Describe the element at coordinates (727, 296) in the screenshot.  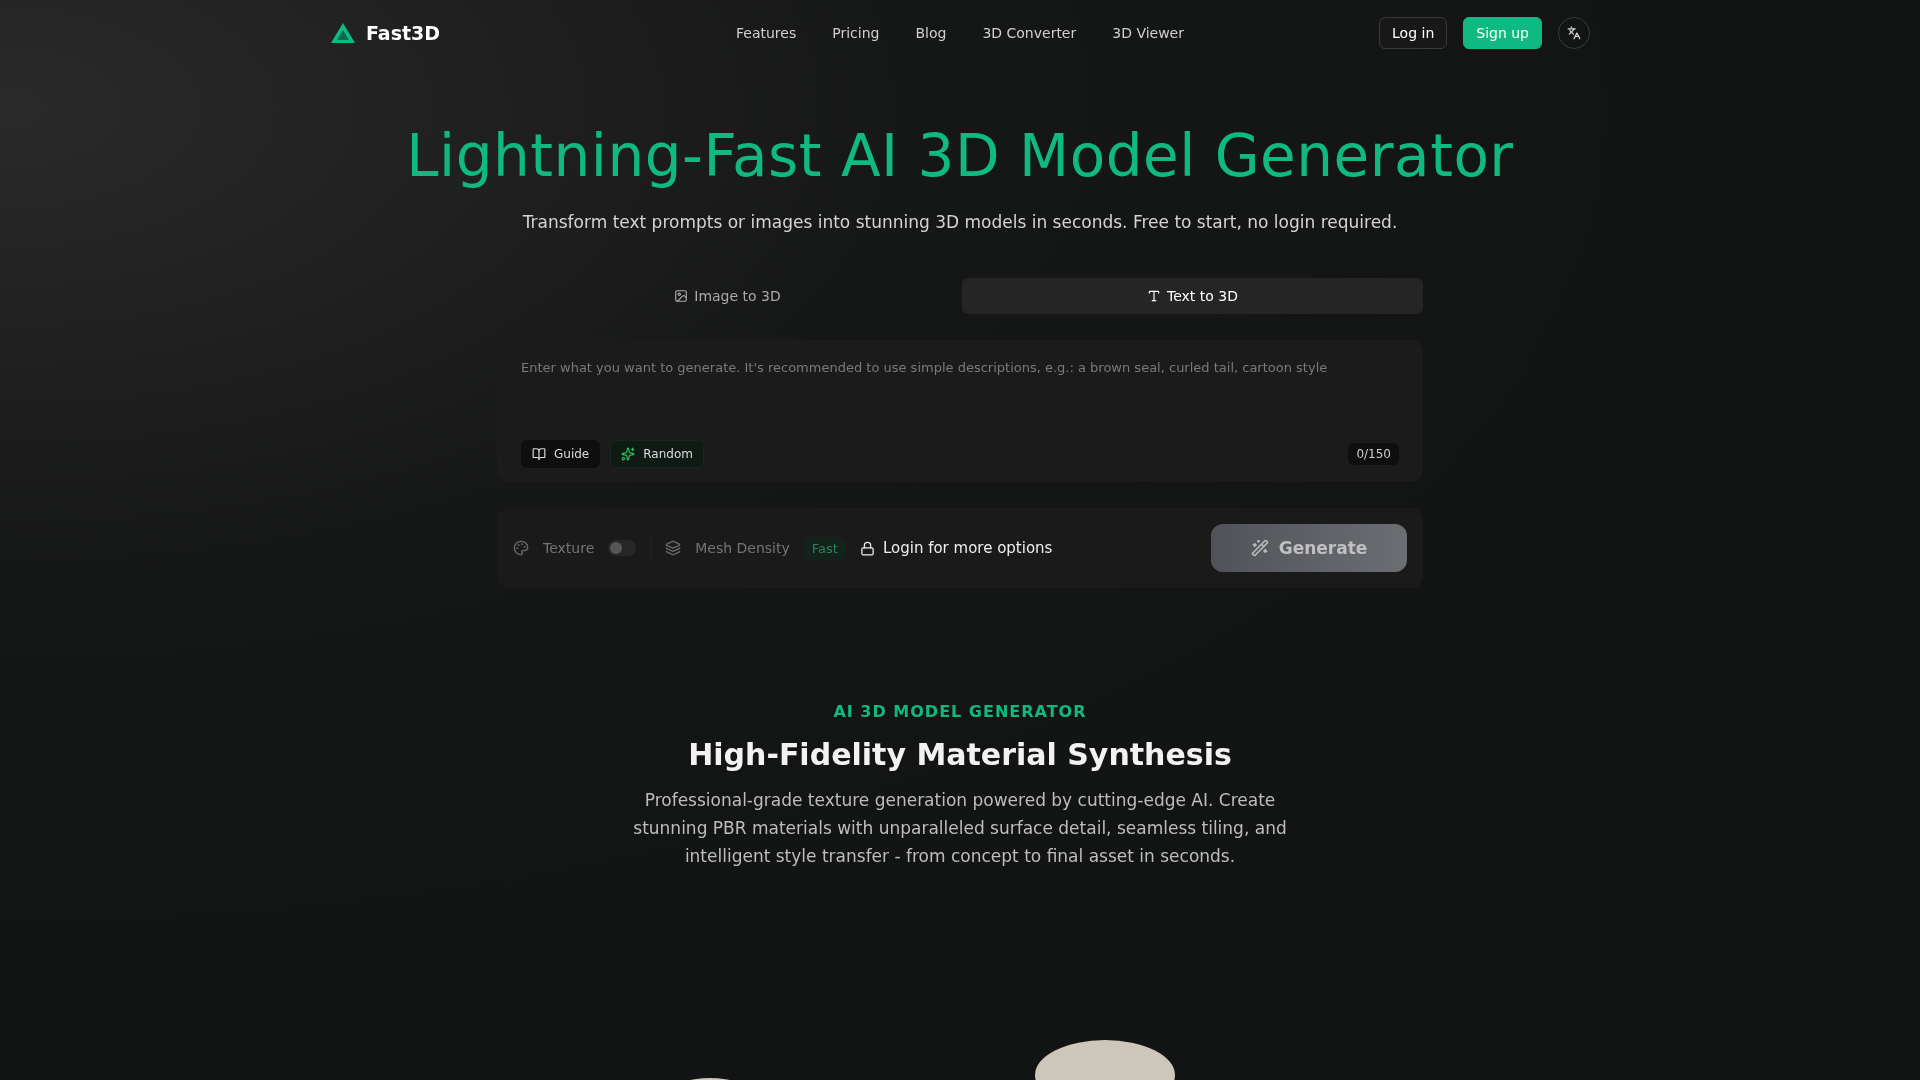
I see `mode-tab: Image to 3D` at that location.